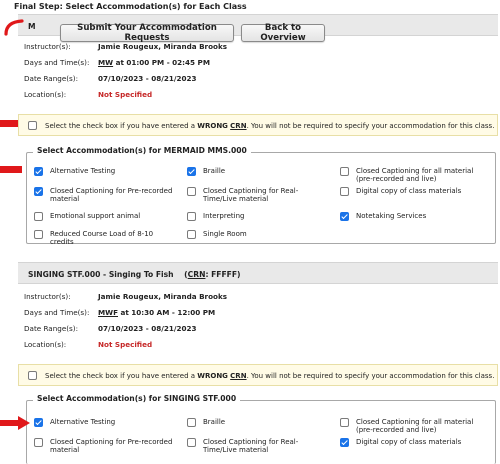 The height and width of the screenshot is (464, 500). What do you see at coordinates (224, 216) in the screenshot?
I see `accommodation-label: Interpreting` at bounding box center [224, 216].